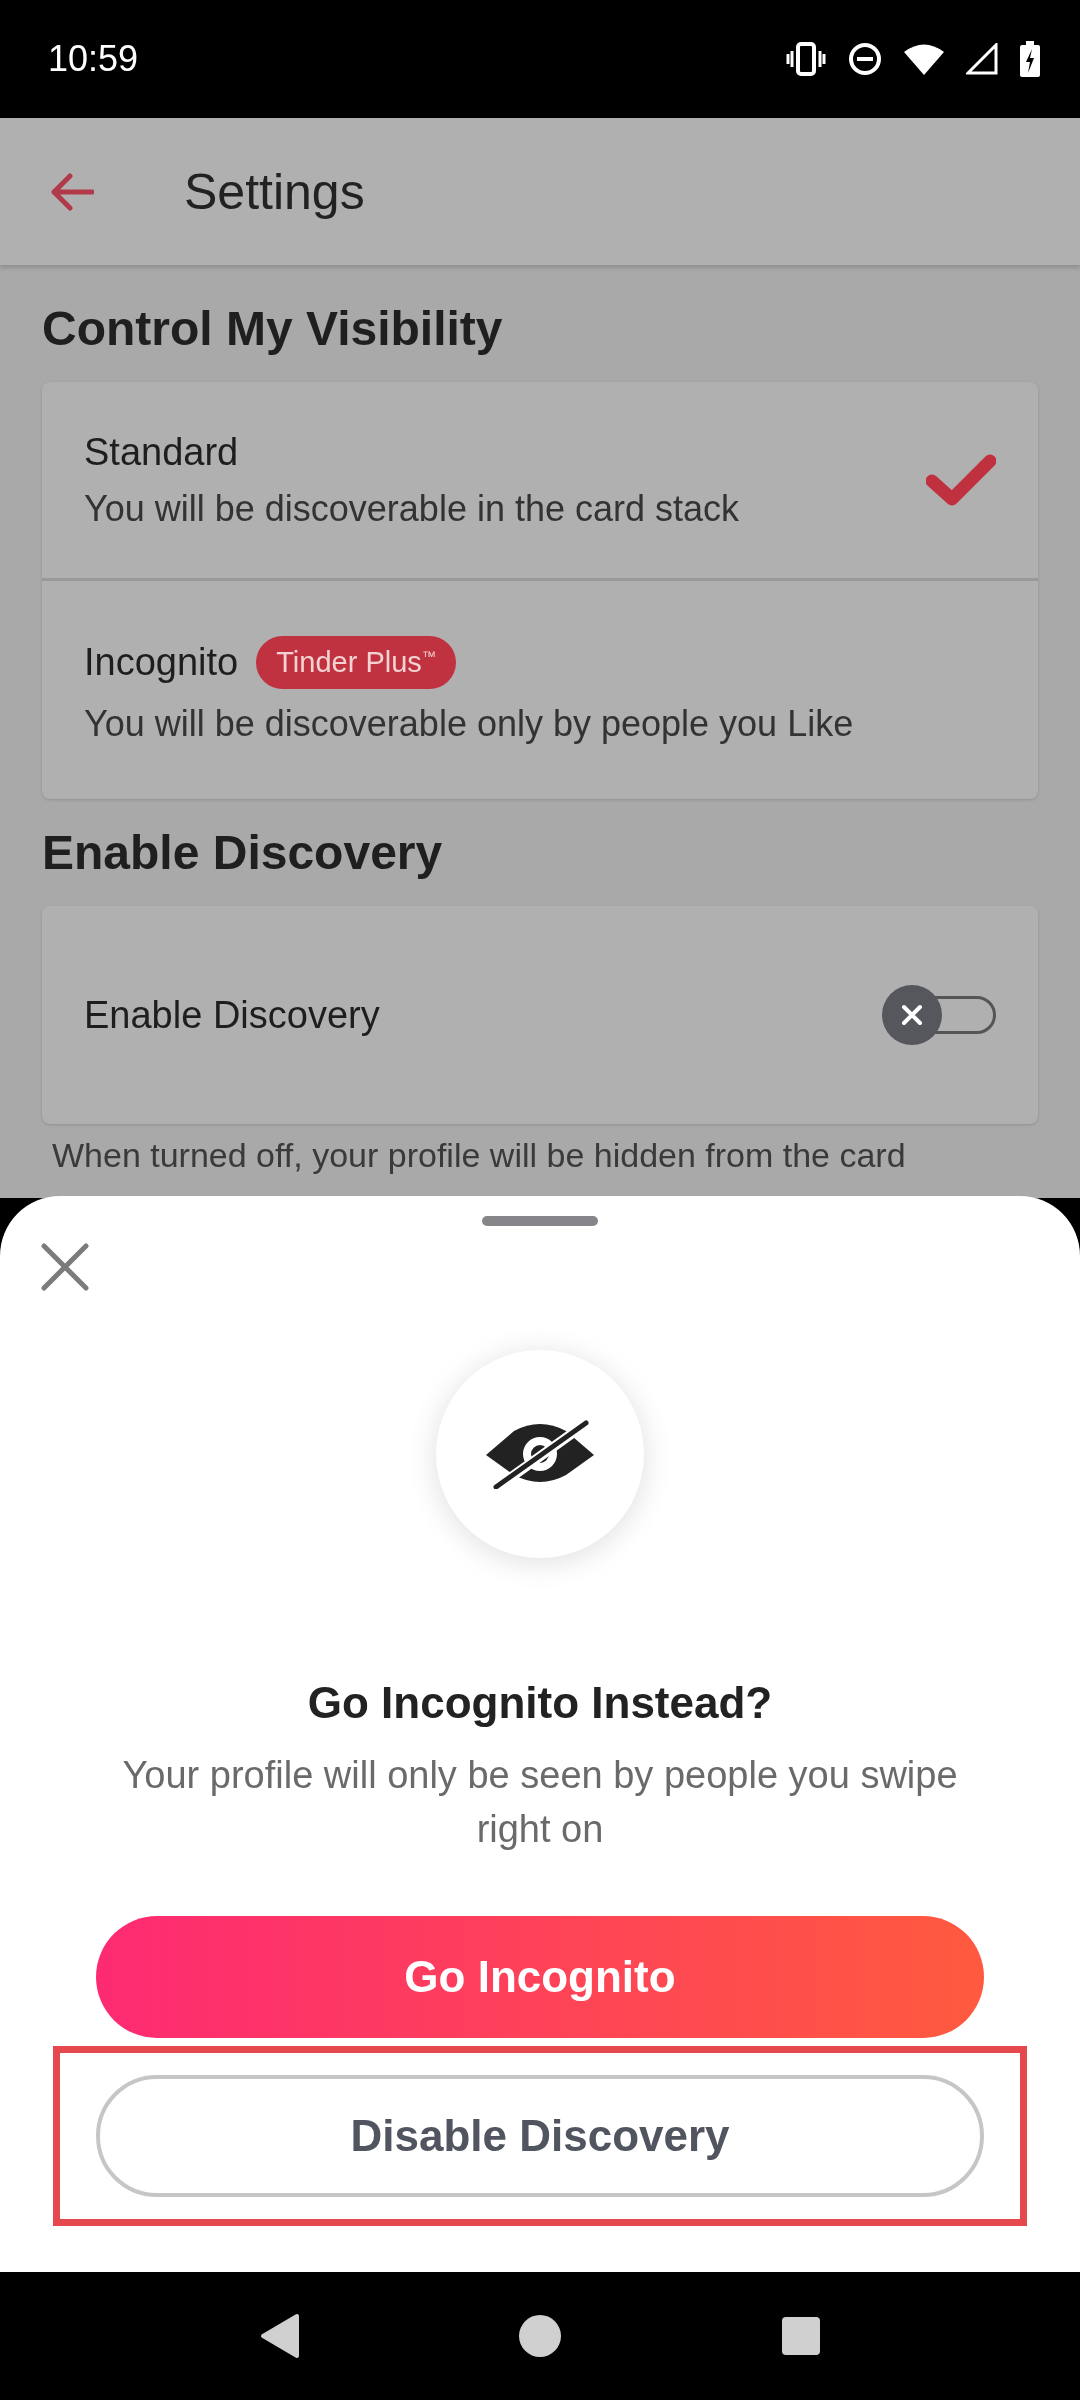  What do you see at coordinates (540, 2336) in the screenshot?
I see `home-nav-icon` at bounding box center [540, 2336].